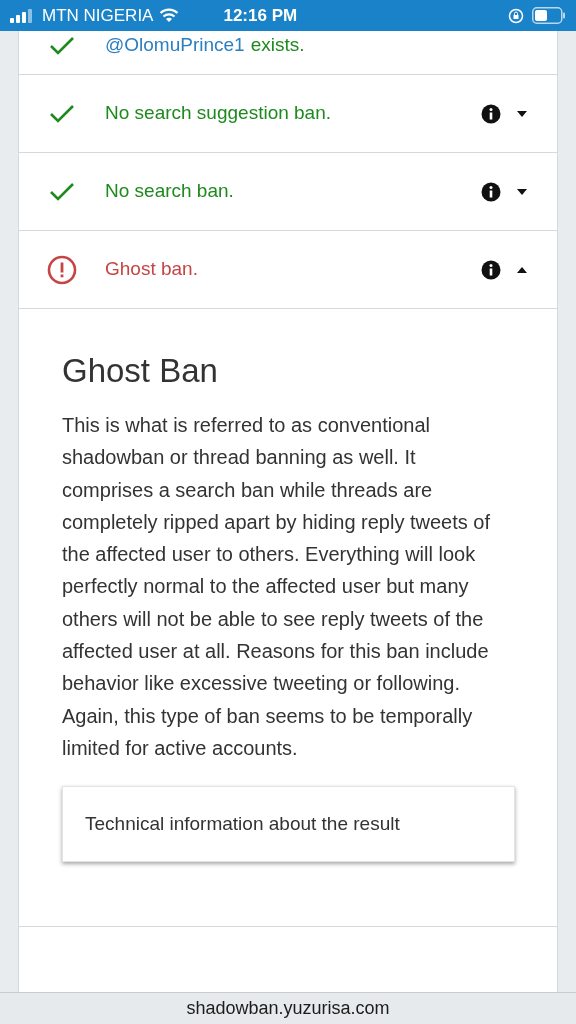 This screenshot has width=576, height=1024. What do you see at coordinates (98, 15) in the screenshot?
I see `carrier-name: MTN NIGERIA` at bounding box center [98, 15].